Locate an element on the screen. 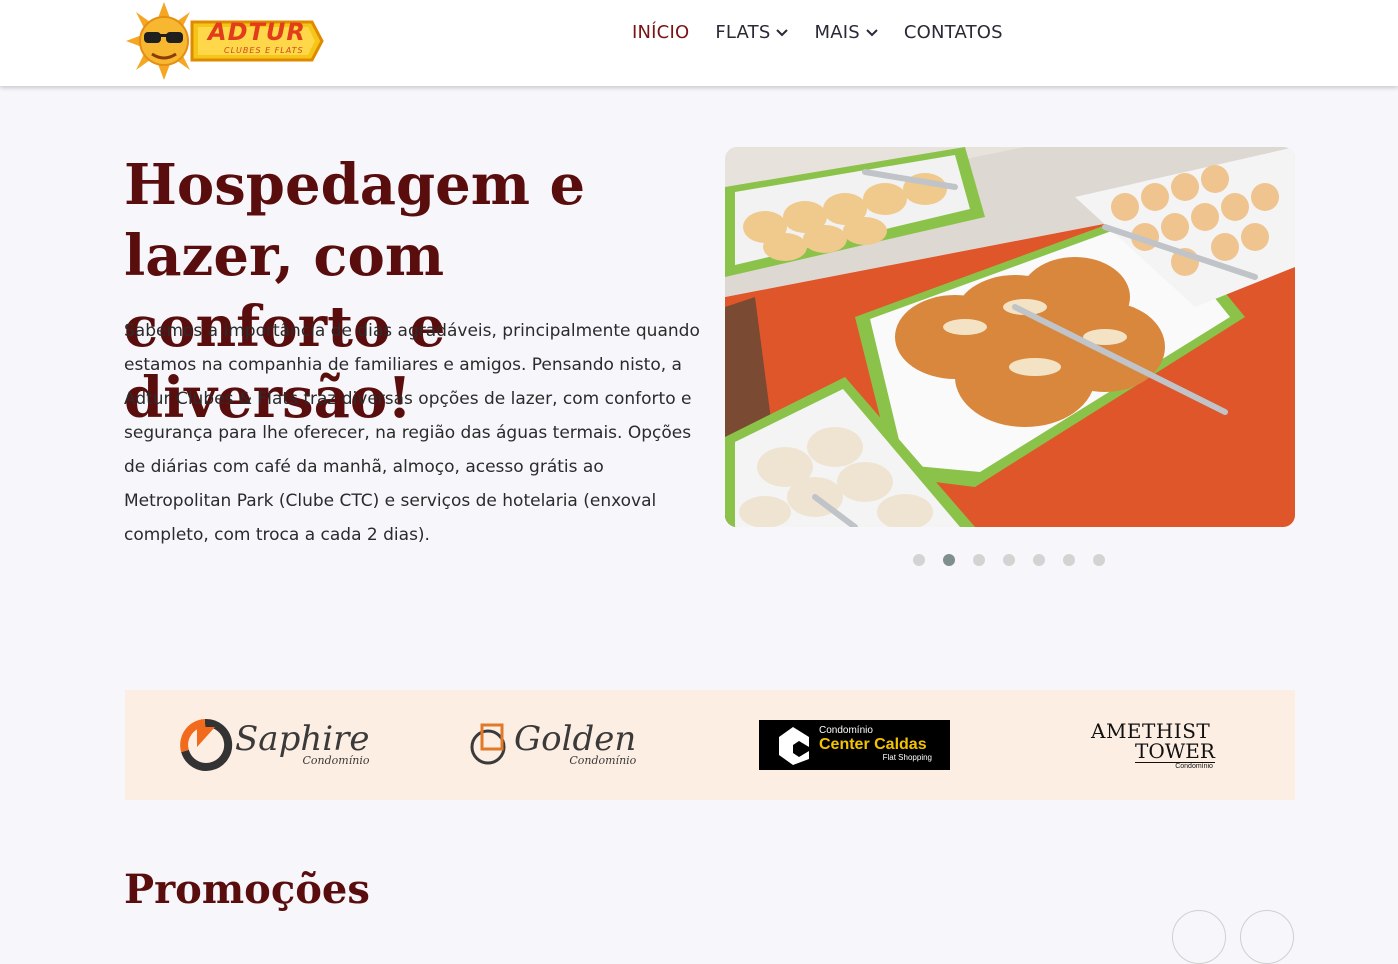  amethist-tower-logo: AMETHIST TOWER Condomínio is located at coordinates (1153, 745).